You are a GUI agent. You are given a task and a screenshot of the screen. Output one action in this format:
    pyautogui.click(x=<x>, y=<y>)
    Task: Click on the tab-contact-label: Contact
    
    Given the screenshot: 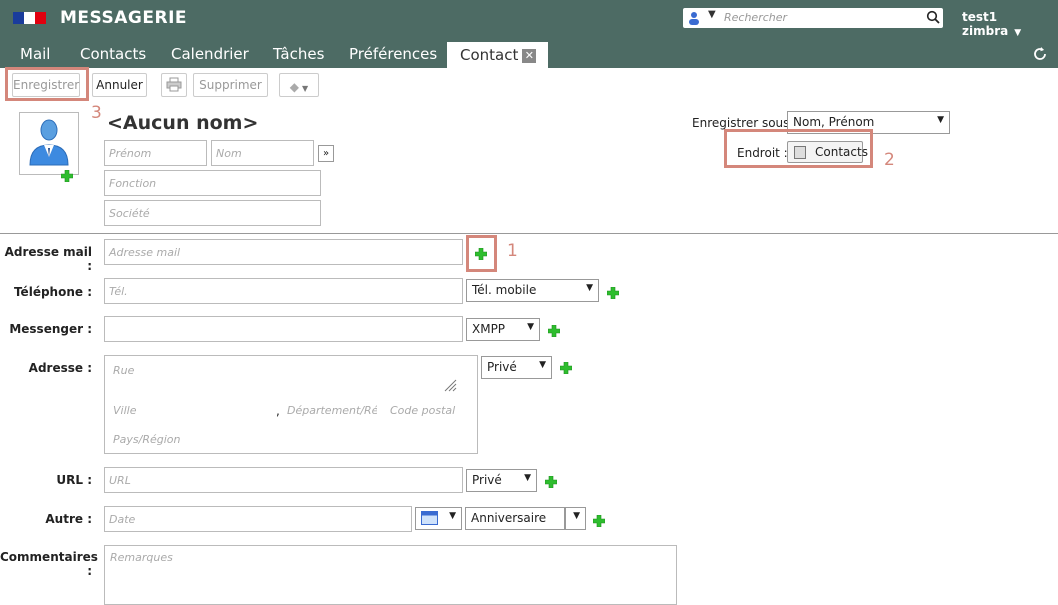 What is the action you would take?
    pyautogui.click(x=489, y=55)
    